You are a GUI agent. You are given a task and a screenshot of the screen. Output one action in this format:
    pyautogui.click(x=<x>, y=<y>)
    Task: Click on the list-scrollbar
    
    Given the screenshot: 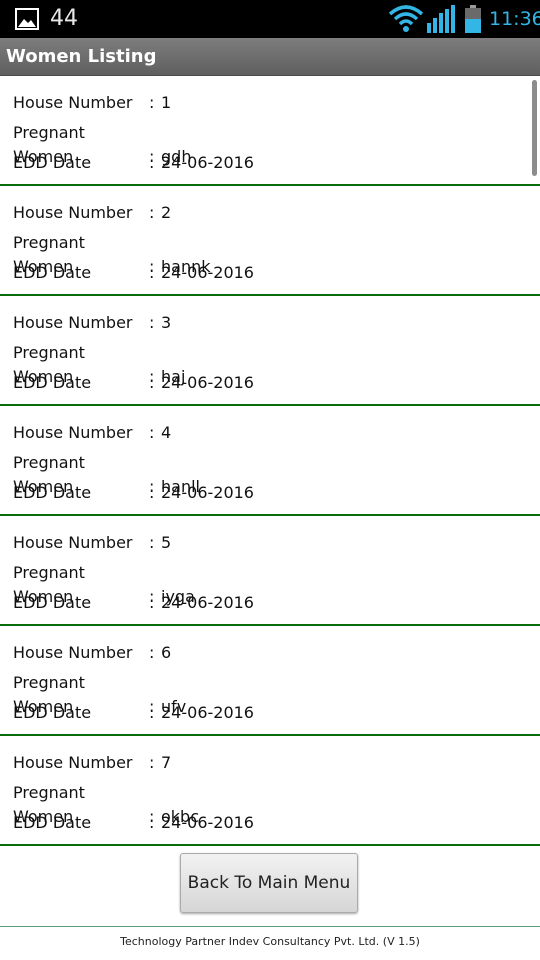 What is the action you would take?
    pyautogui.click(x=534, y=128)
    